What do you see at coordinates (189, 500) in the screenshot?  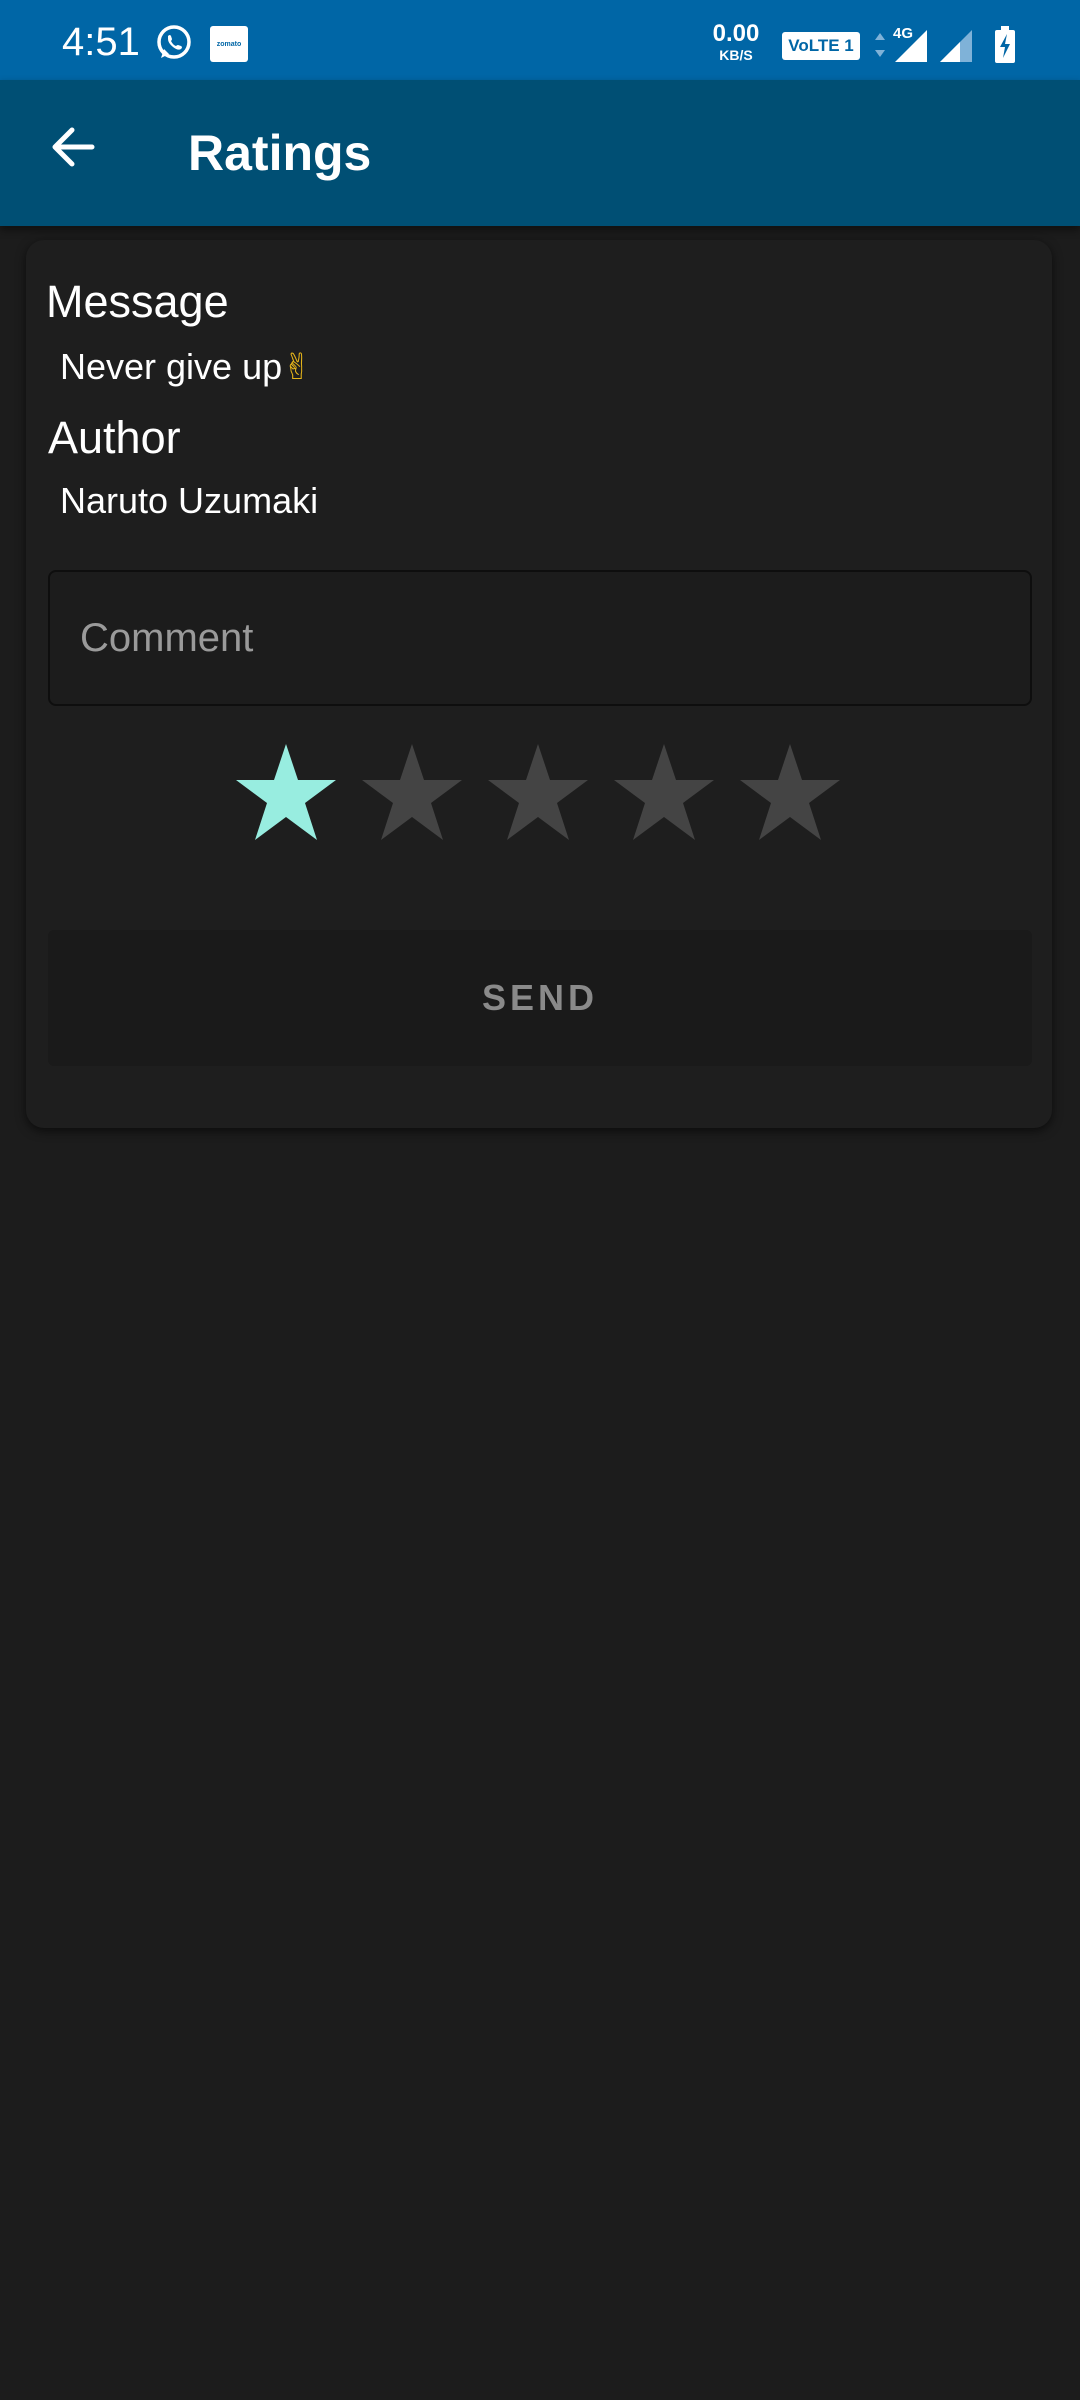 I see `author-text: Naruto Uzumaki` at bounding box center [189, 500].